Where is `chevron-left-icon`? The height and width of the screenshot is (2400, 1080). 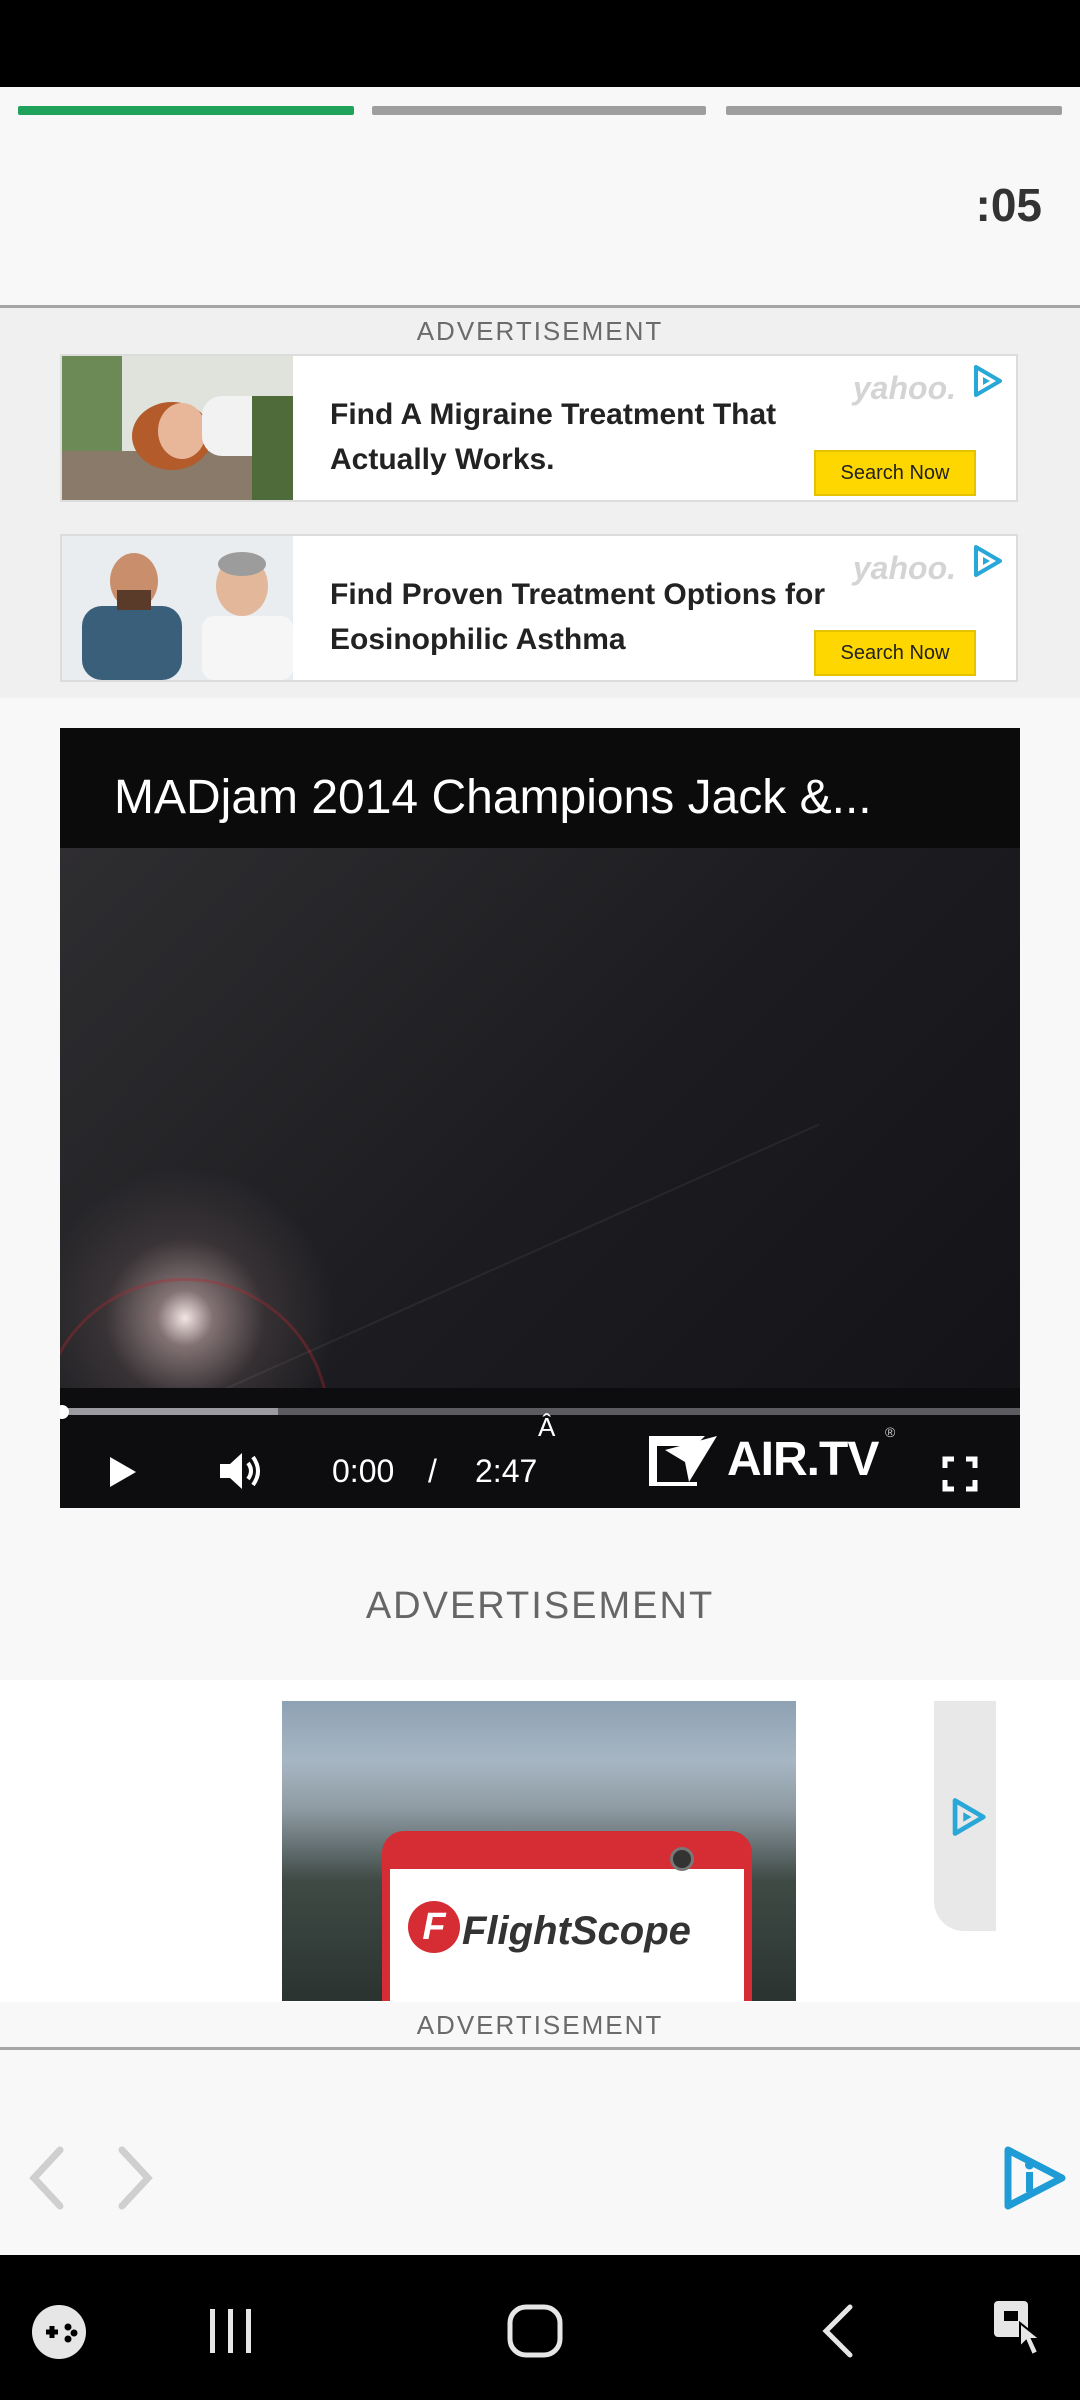 chevron-left-icon is located at coordinates (46, 2178).